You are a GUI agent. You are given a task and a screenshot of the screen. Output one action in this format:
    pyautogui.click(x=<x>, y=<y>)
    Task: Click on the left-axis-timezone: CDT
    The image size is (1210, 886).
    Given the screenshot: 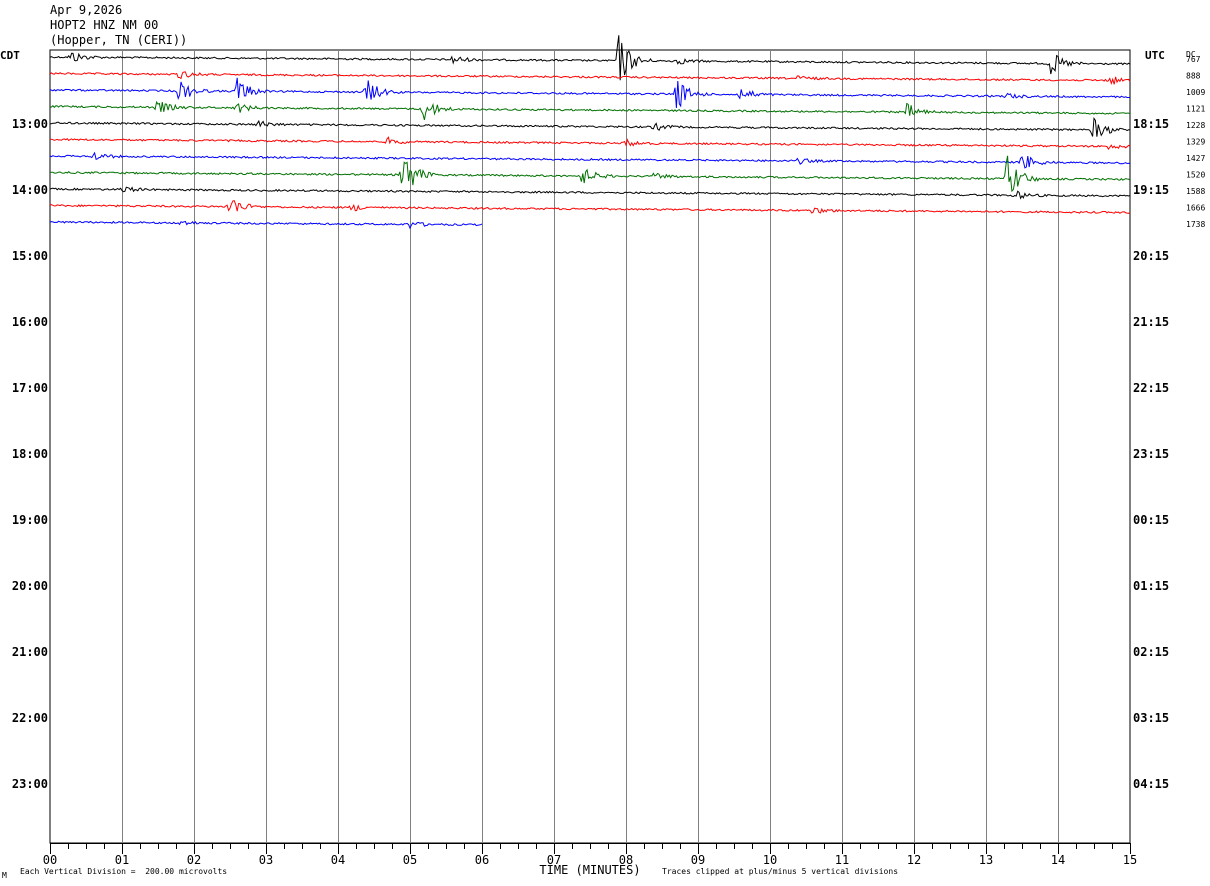 What is the action you would take?
    pyautogui.click(x=10, y=55)
    